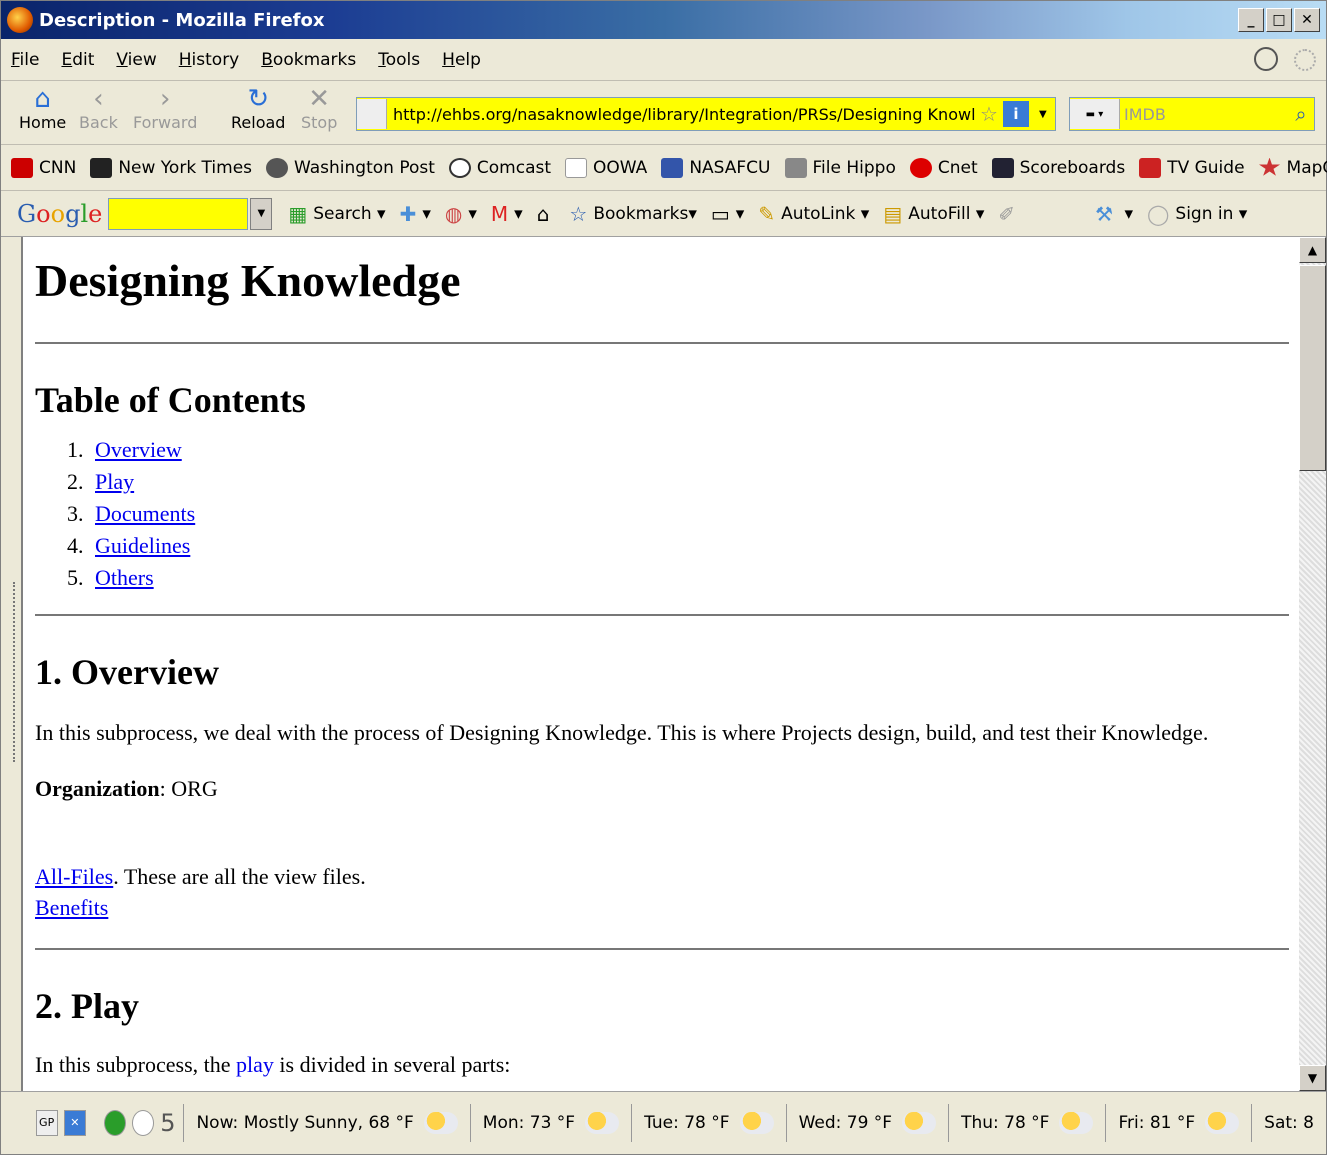 This screenshot has width=1327, height=1155. Describe the element at coordinates (1288, 1123) in the screenshot. I see `weather-sat: Sat: 8` at that location.